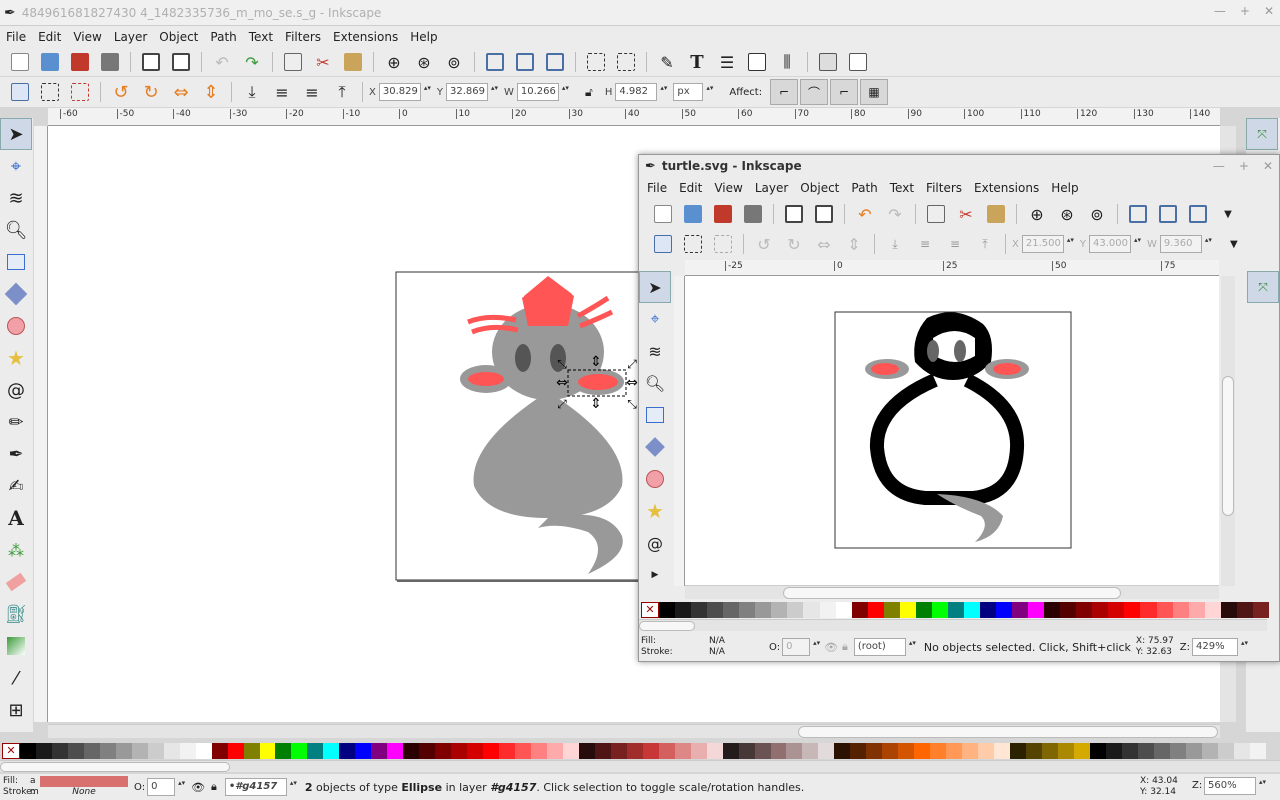  I want to click on open-button, so click(693, 214).